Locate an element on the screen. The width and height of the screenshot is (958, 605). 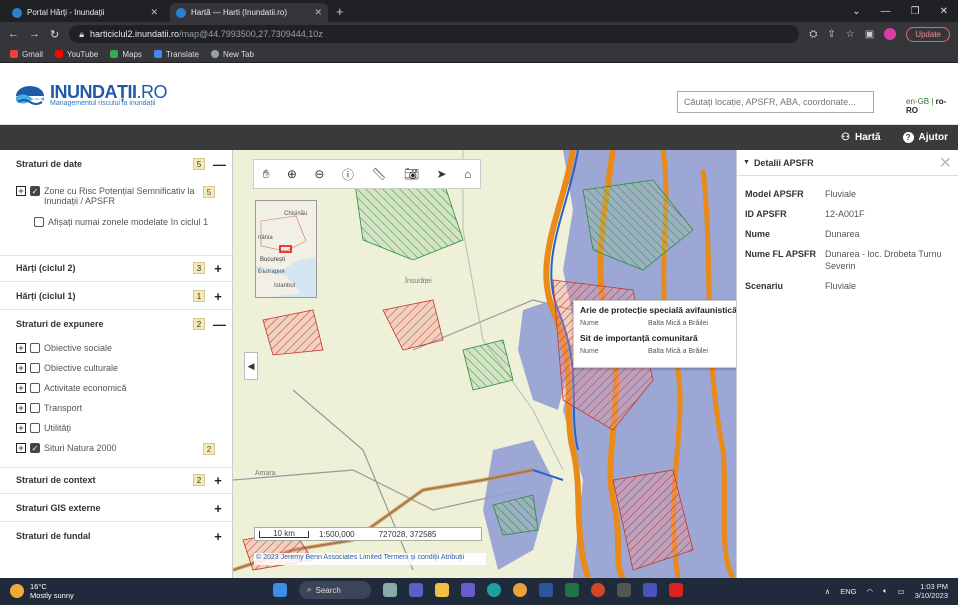
taskbar-search: ⌕ Search is located at coordinates (335, 590).